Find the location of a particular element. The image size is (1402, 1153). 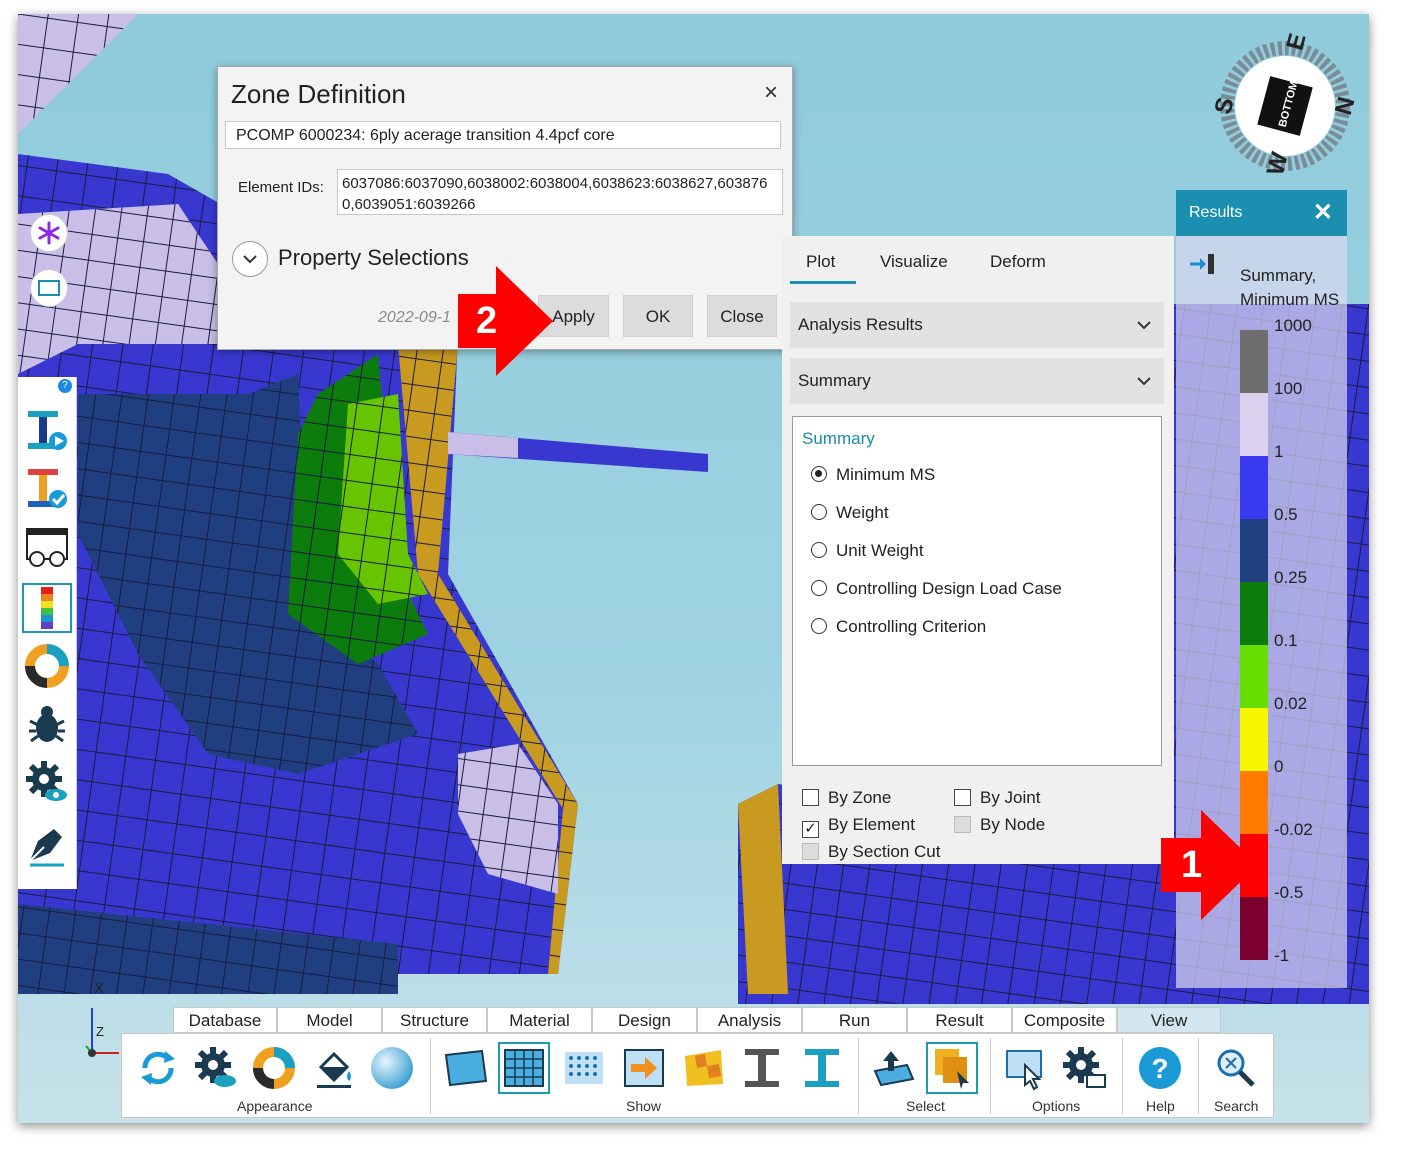

select-plane-icon is located at coordinates (894, 1068).